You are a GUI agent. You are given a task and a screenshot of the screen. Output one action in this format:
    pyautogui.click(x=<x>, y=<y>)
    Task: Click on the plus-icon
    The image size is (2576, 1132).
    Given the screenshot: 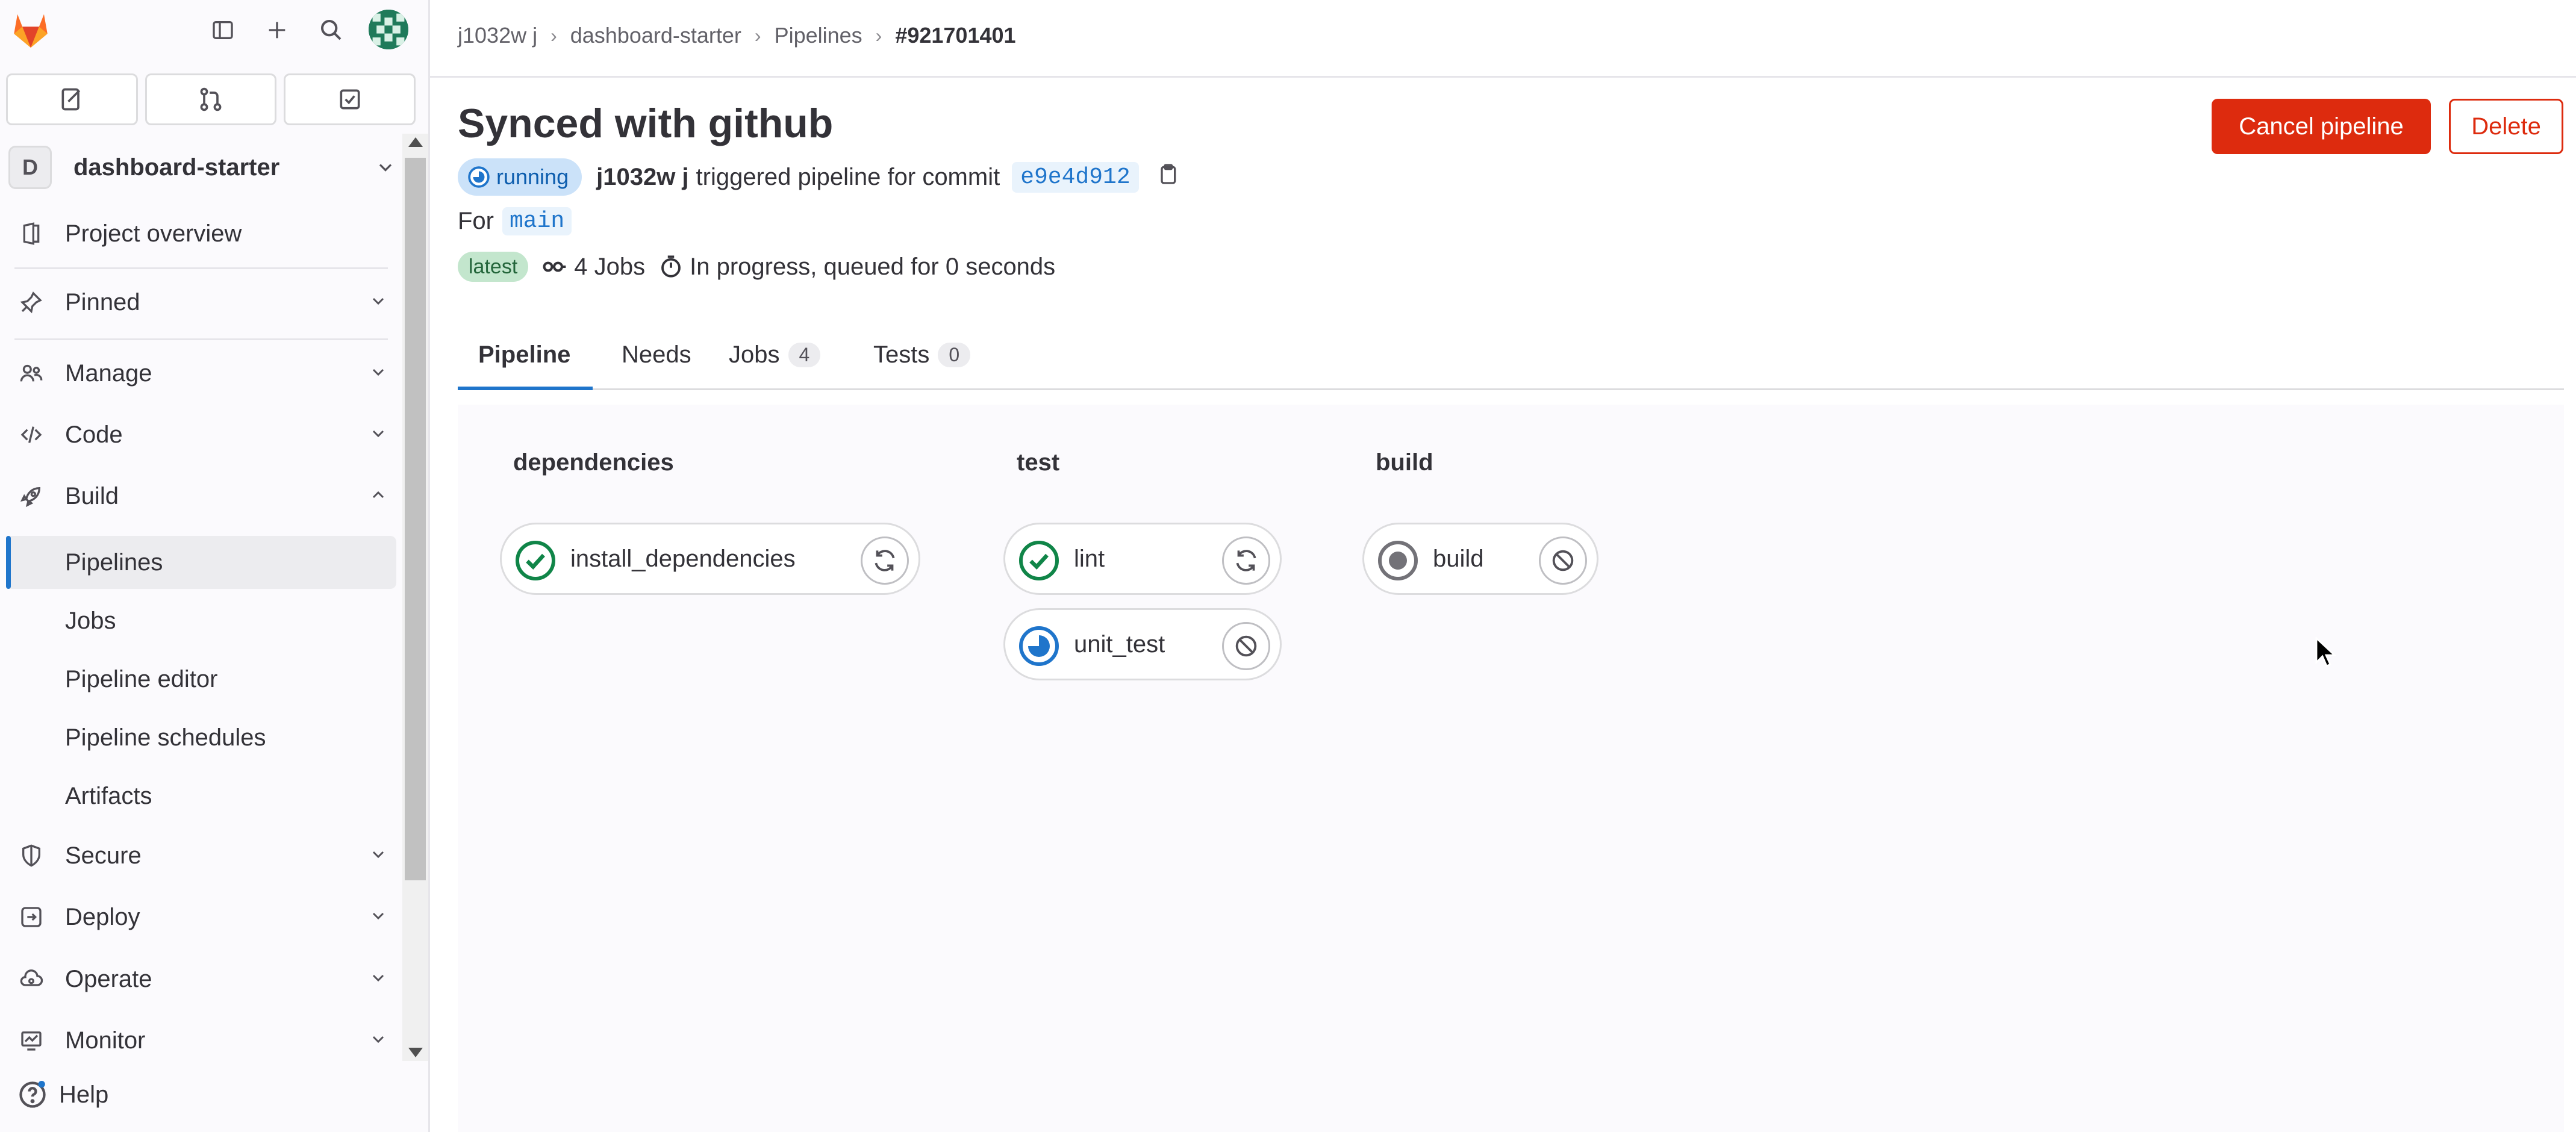 What is the action you would take?
    pyautogui.click(x=277, y=30)
    